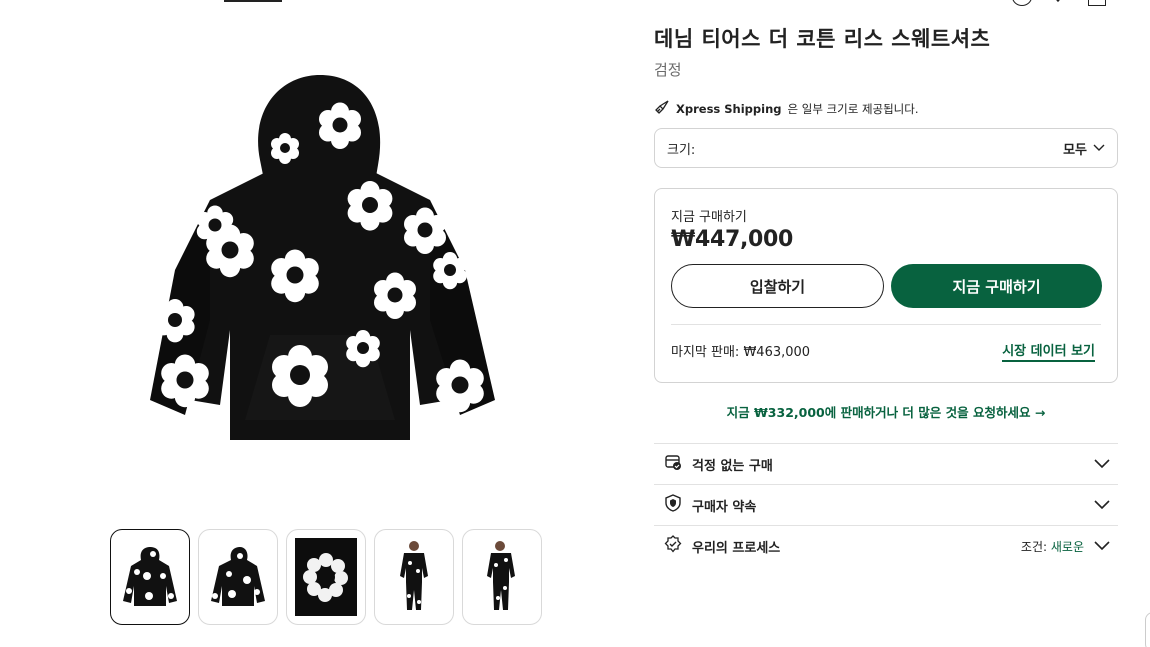  What do you see at coordinates (886, 545) in the screenshot?
I see `accordion-our-process: 우리의 프로세스 조건: 새로운` at bounding box center [886, 545].